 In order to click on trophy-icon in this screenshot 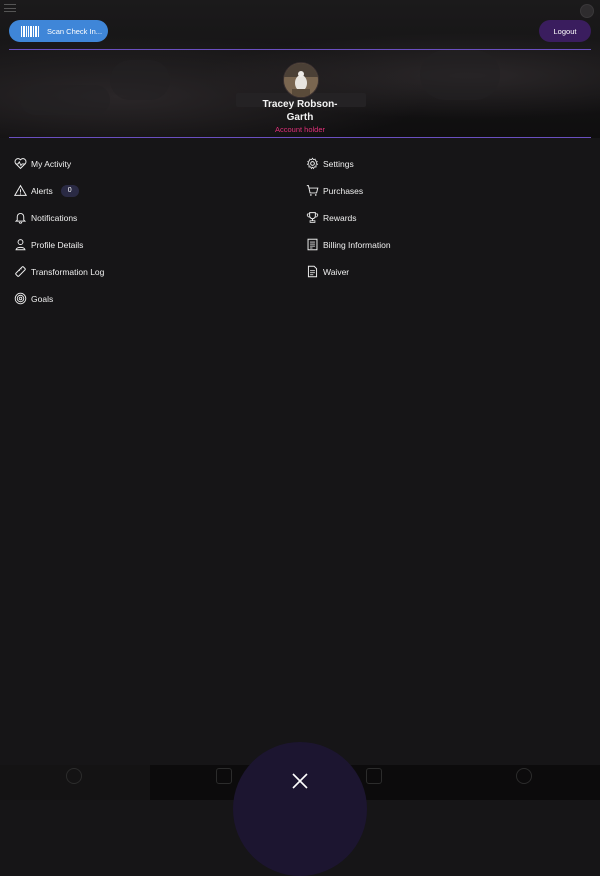, I will do `click(312, 217)`.